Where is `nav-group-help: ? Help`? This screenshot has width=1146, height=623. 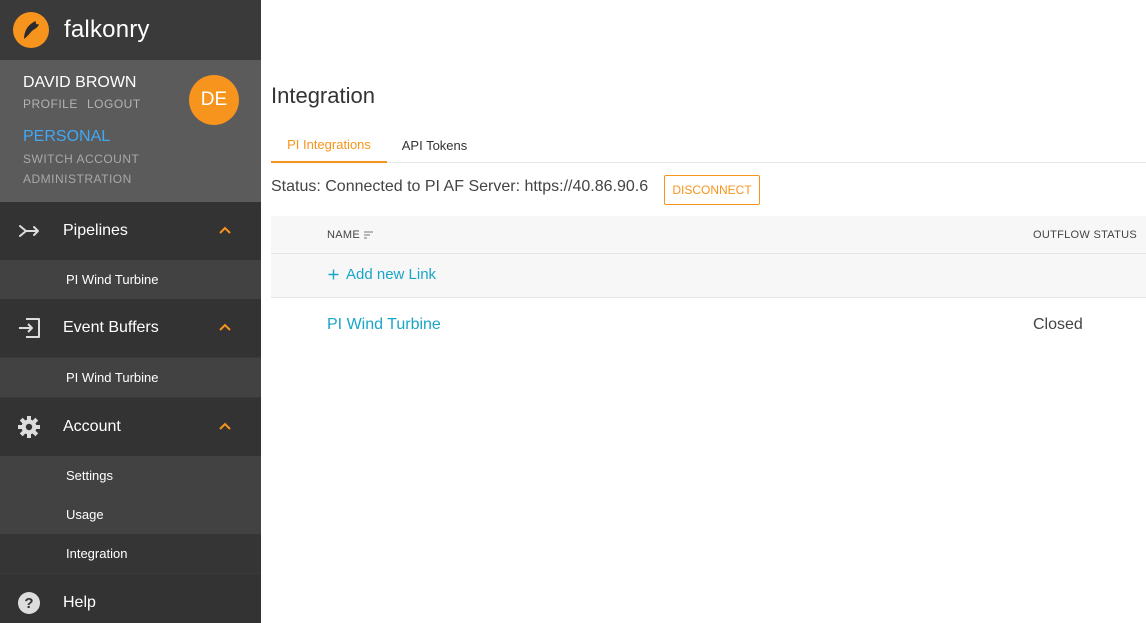 nav-group-help: ? Help is located at coordinates (130, 598).